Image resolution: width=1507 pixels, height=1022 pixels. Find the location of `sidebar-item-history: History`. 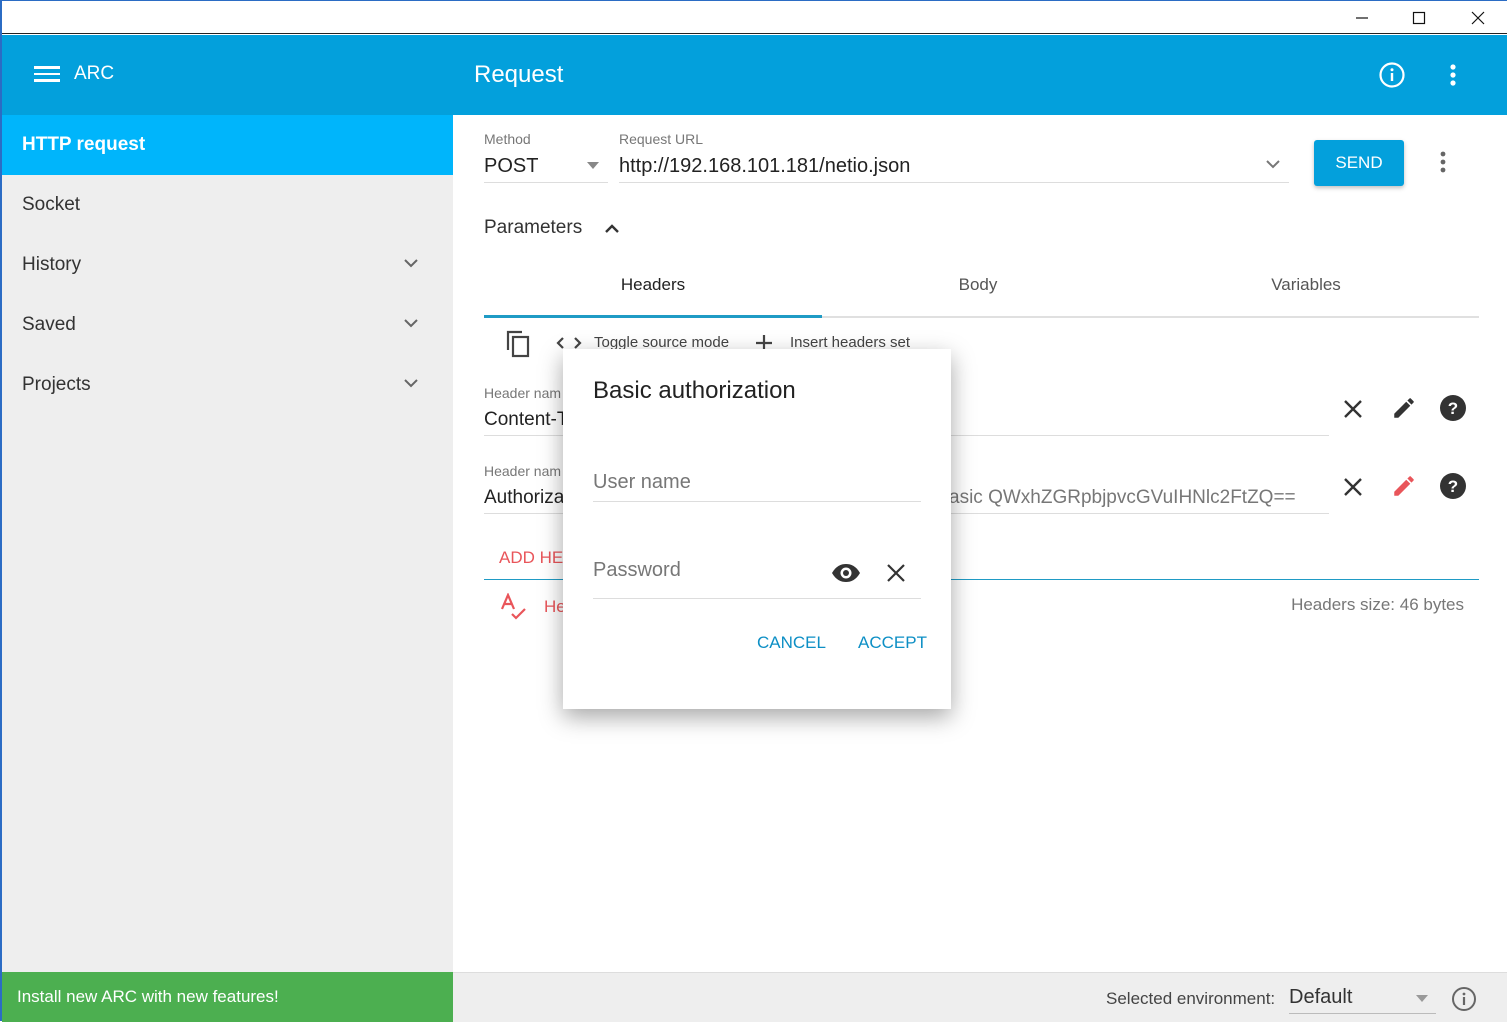

sidebar-item-history: History is located at coordinates (227, 265).